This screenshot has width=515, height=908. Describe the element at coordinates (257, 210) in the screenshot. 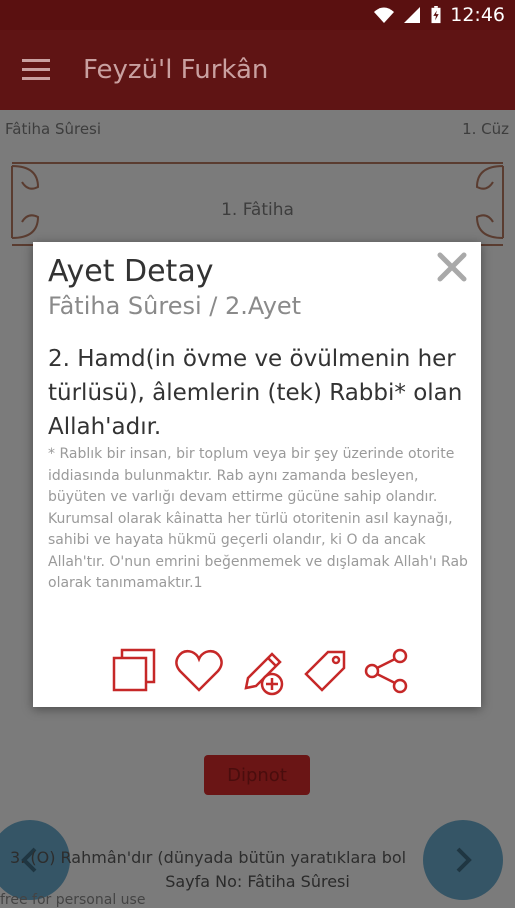

I see `sura-frame-title: 1. Fâtiha` at that location.